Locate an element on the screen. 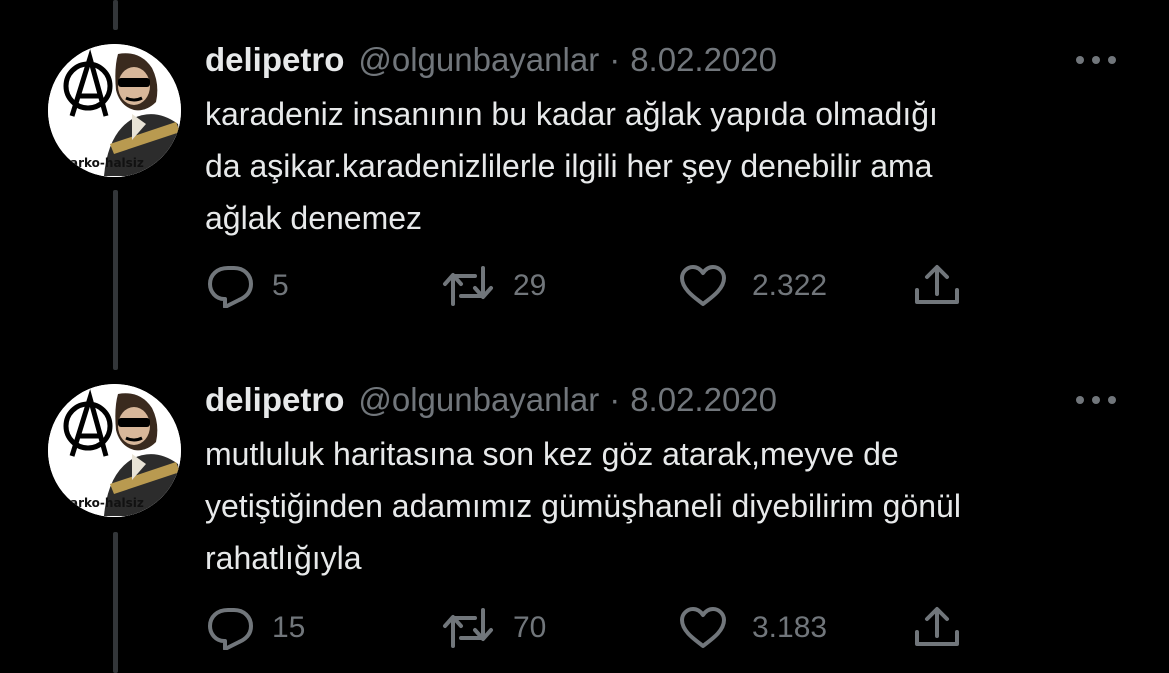 This screenshot has height=673, width=1169. like-button: 2.322 is located at coordinates (752, 286).